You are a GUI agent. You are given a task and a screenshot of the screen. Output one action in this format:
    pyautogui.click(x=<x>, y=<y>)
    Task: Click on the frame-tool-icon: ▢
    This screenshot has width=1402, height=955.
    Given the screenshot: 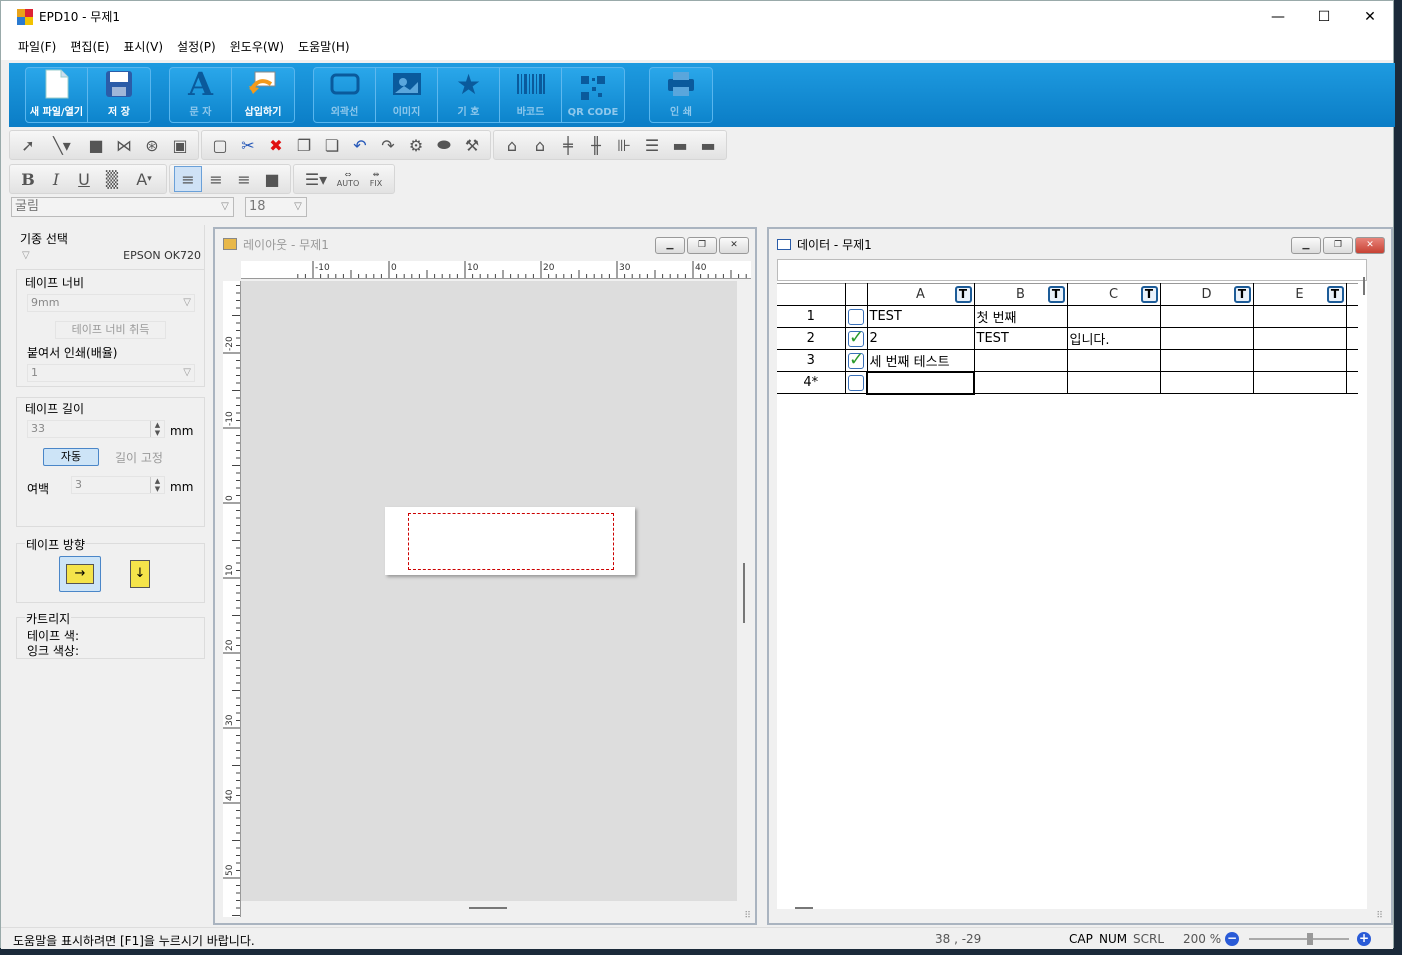 What is the action you would take?
    pyautogui.click(x=220, y=145)
    